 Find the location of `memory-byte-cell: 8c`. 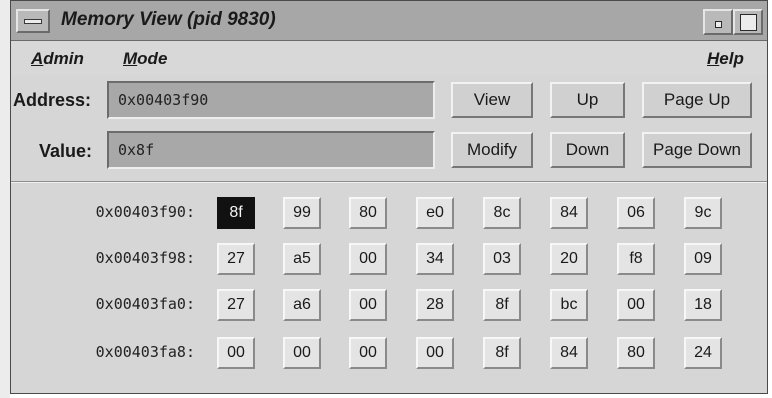

memory-byte-cell: 8c is located at coordinates (502, 213).